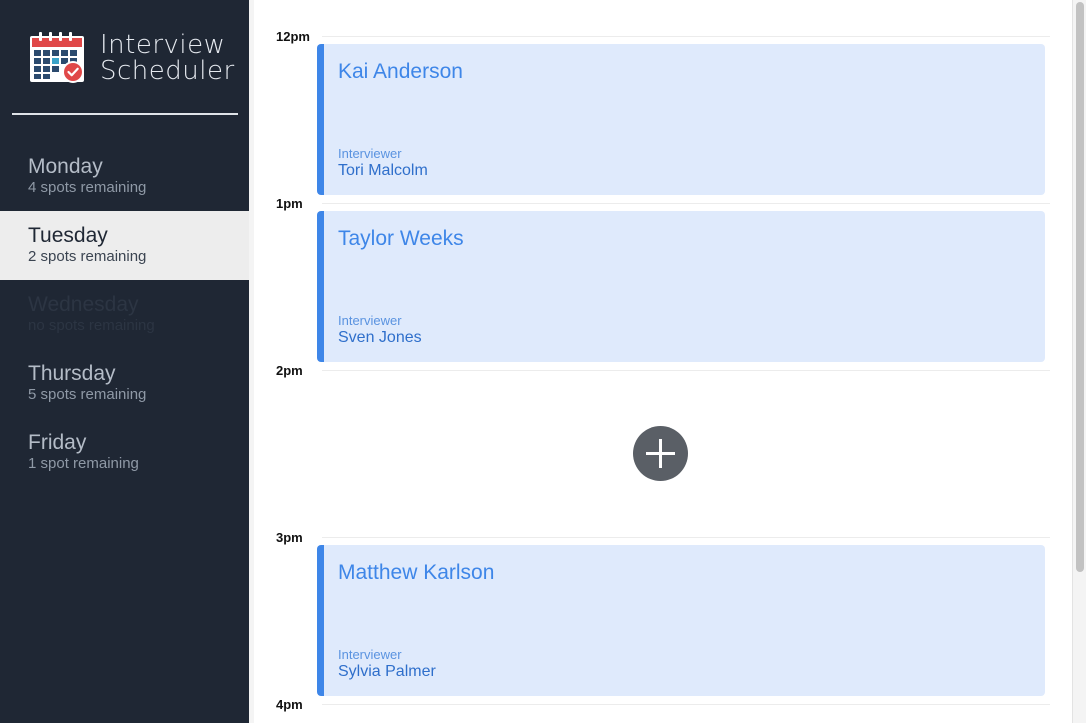  I want to click on day-name: Wednesday, so click(83, 304).